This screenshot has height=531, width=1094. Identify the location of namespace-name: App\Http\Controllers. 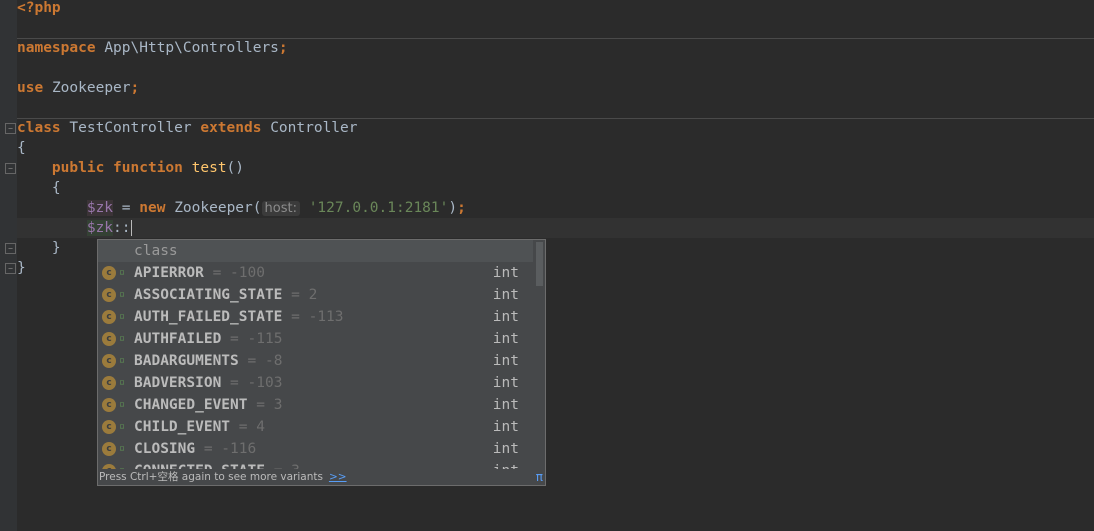
(191, 48).